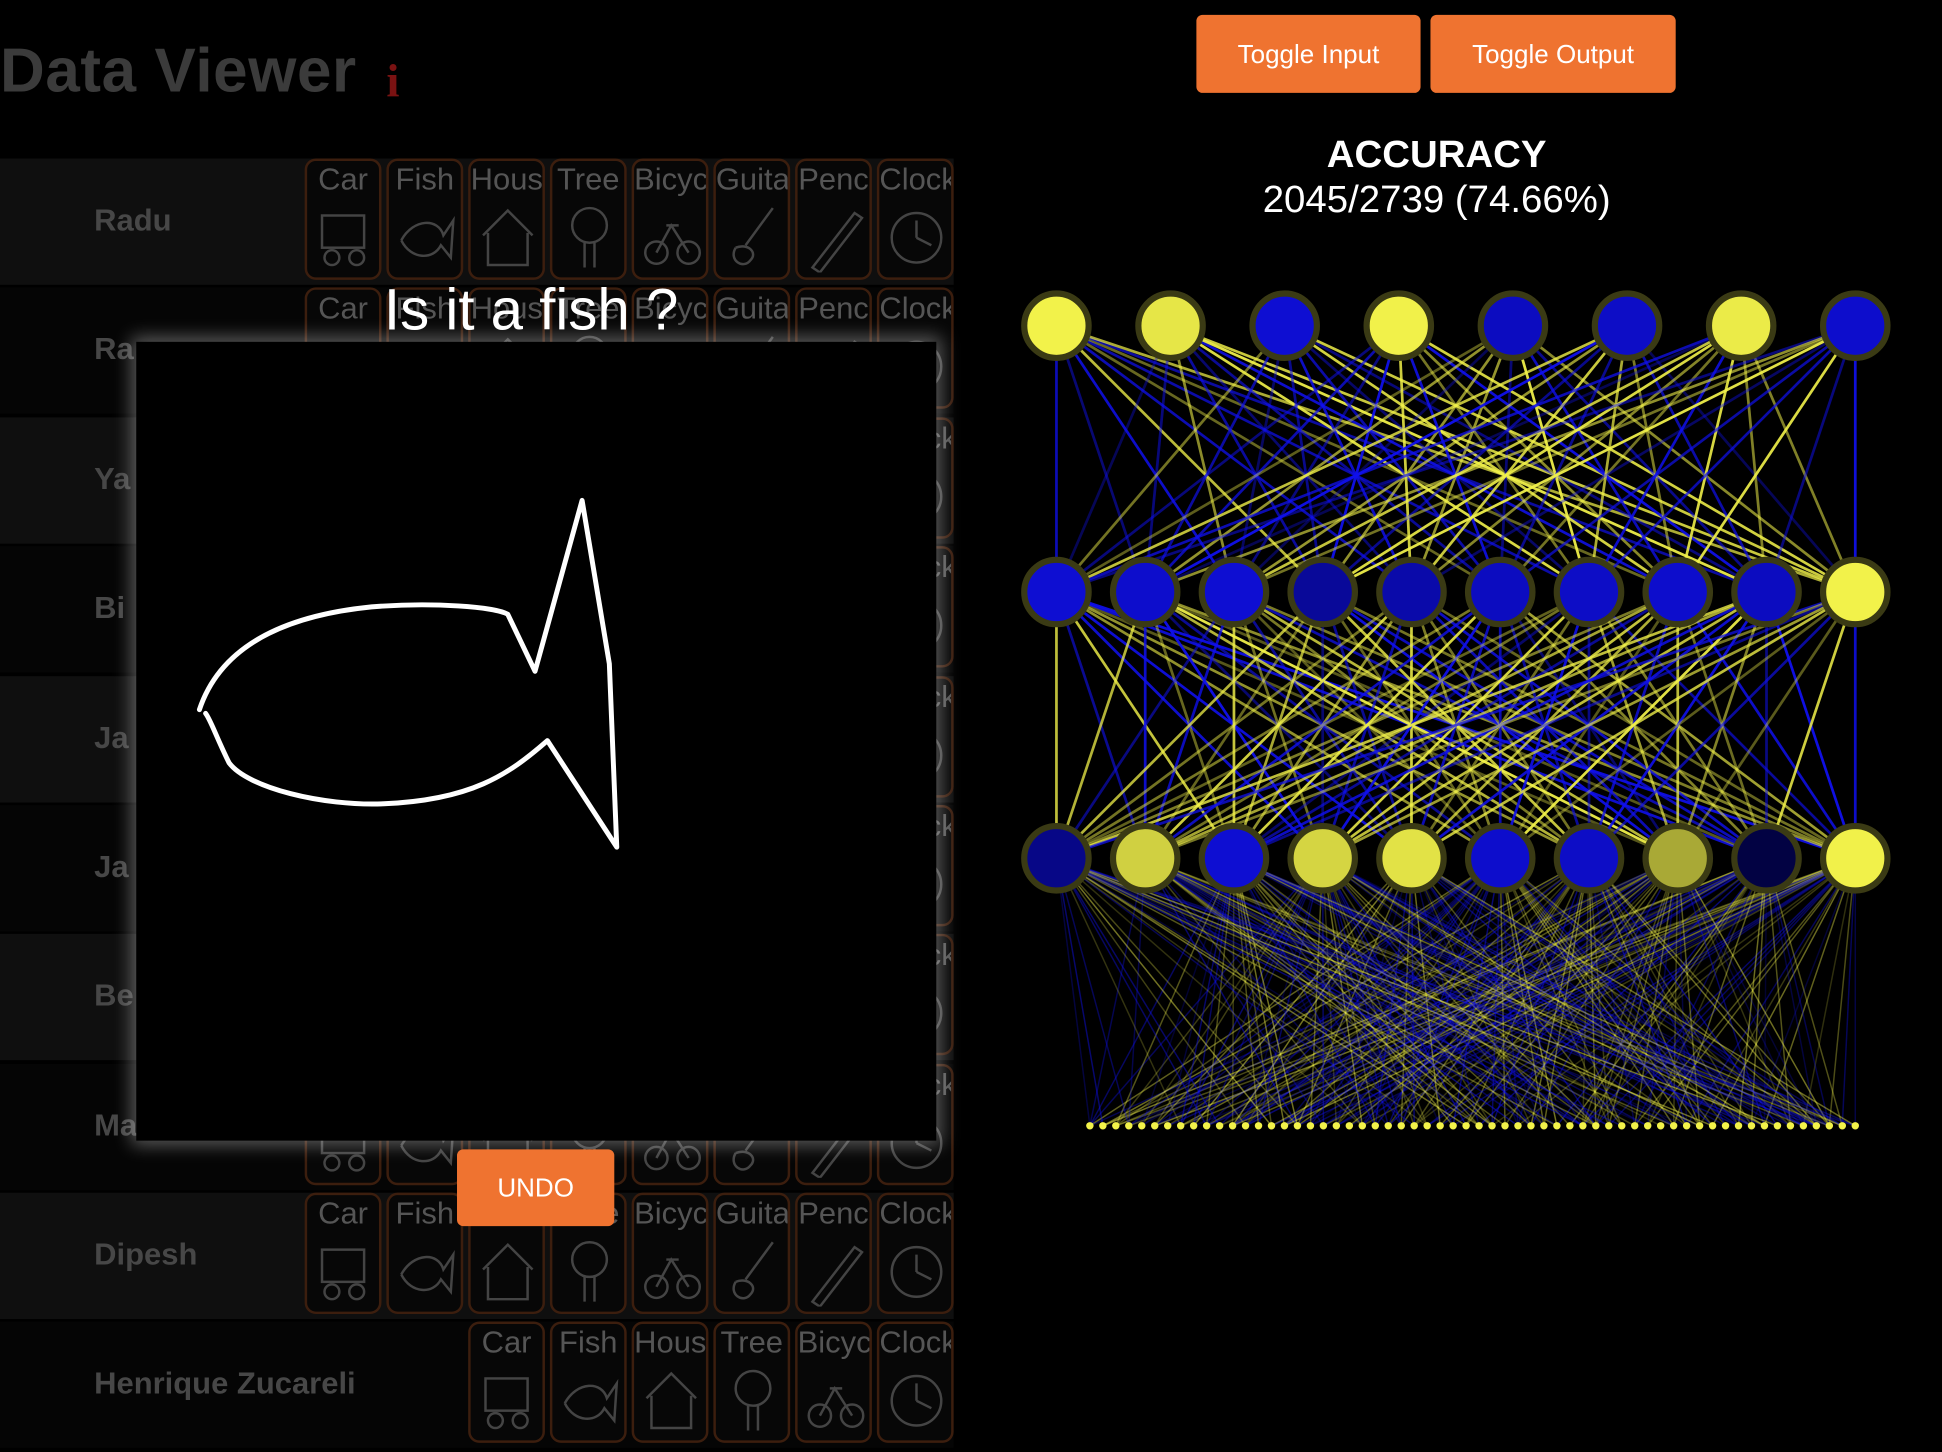 This screenshot has height=1452, width=1942. Describe the element at coordinates (1308, 53) in the screenshot. I see `toggle-input-button: Toggle Input` at that location.